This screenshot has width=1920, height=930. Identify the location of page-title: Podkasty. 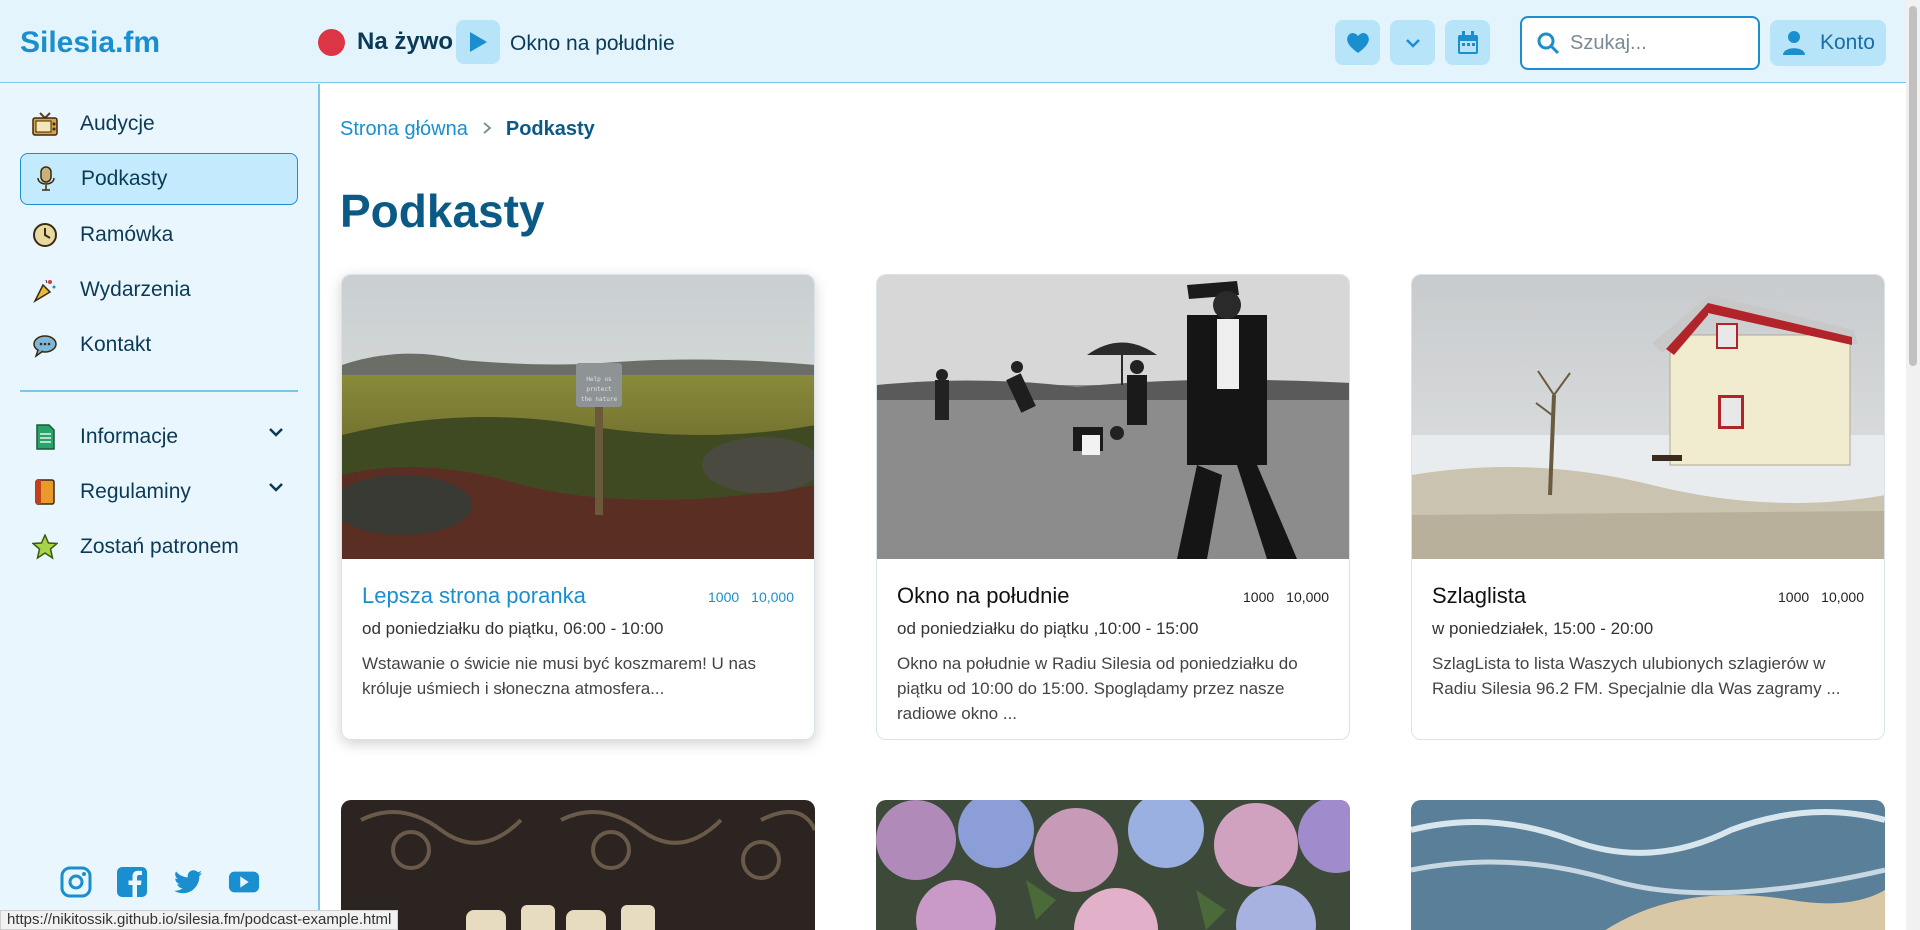
(442, 211).